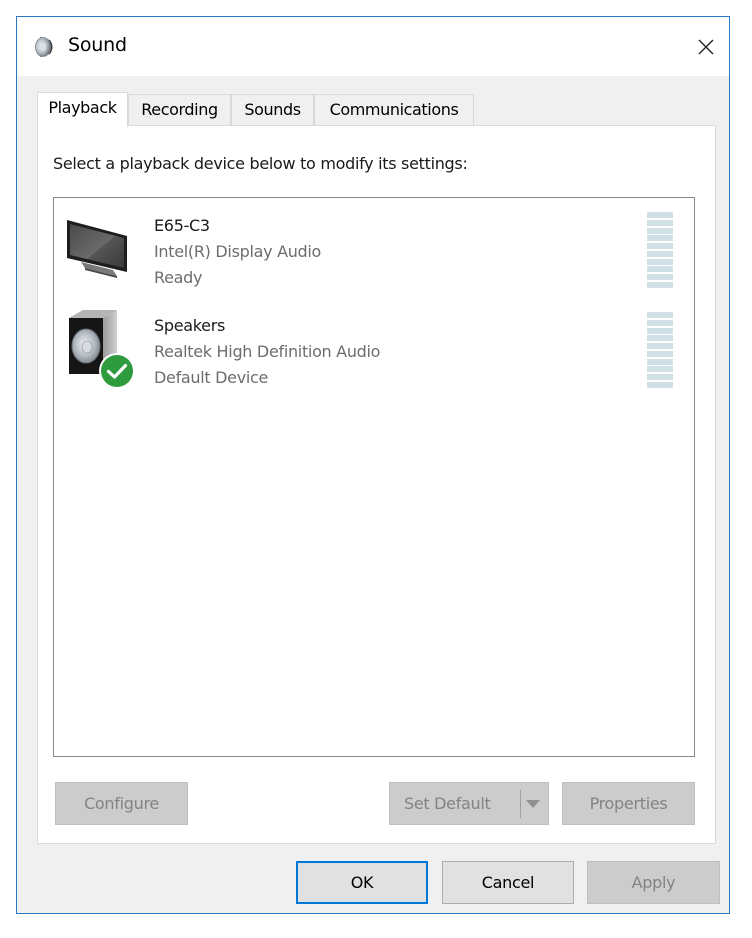  What do you see at coordinates (520, 804) in the screenshot?
I see `split-separator` at bounding box center [520, 804].